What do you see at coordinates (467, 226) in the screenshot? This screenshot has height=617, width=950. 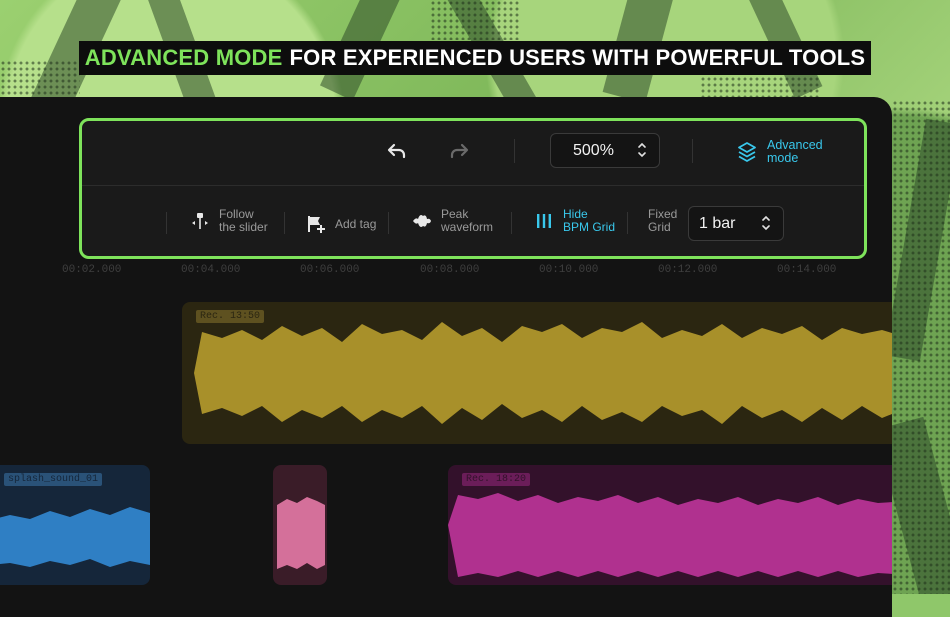 I see `peak-waveform-label: waveform` at bounding box center [467, 226].